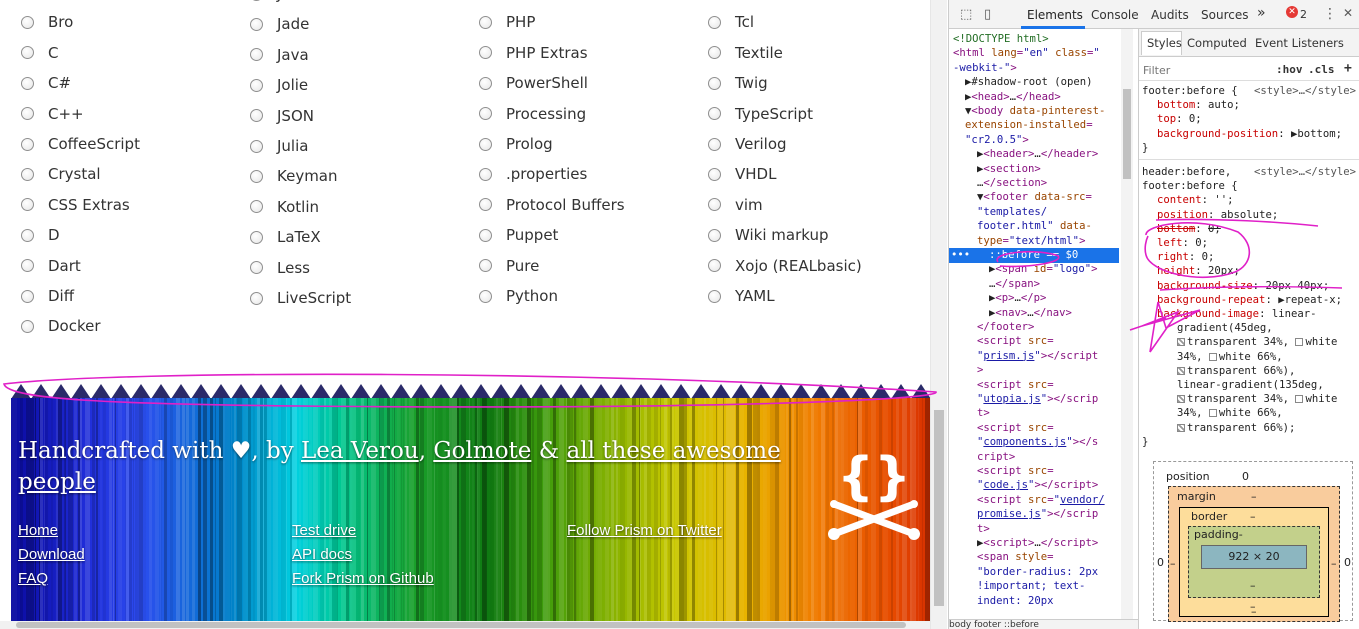 Image resolution: width=1359 pixels, height=629 pixels. I want to click on css-value-text: transparent 66%),, so click(1241, 371).